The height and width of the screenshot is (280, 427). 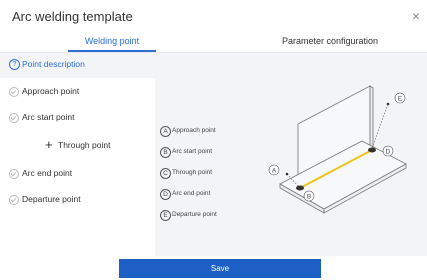 I want to click on plus-icon: +, so click(x=49, y=144).